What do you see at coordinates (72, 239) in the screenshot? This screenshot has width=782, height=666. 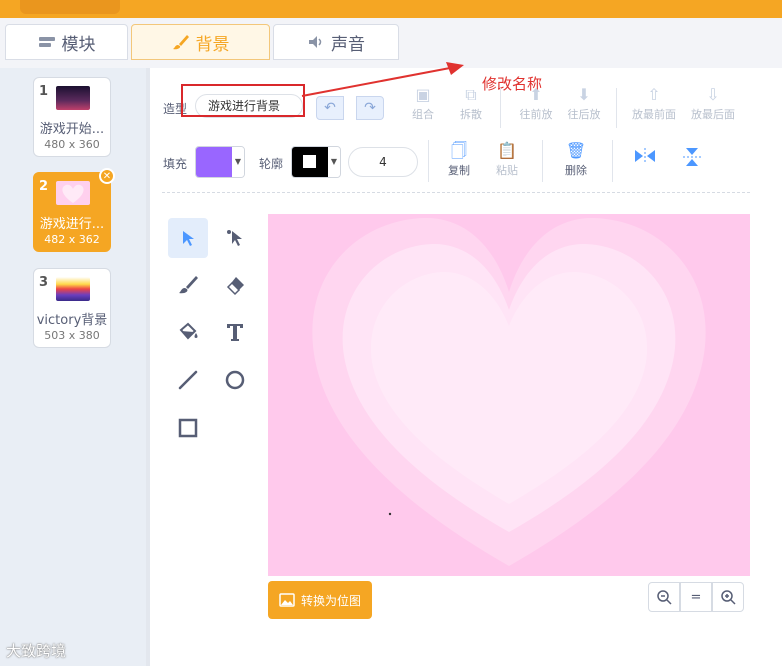 I see `backdrop-size: 482 x 362` at bounding box center [72, 239].